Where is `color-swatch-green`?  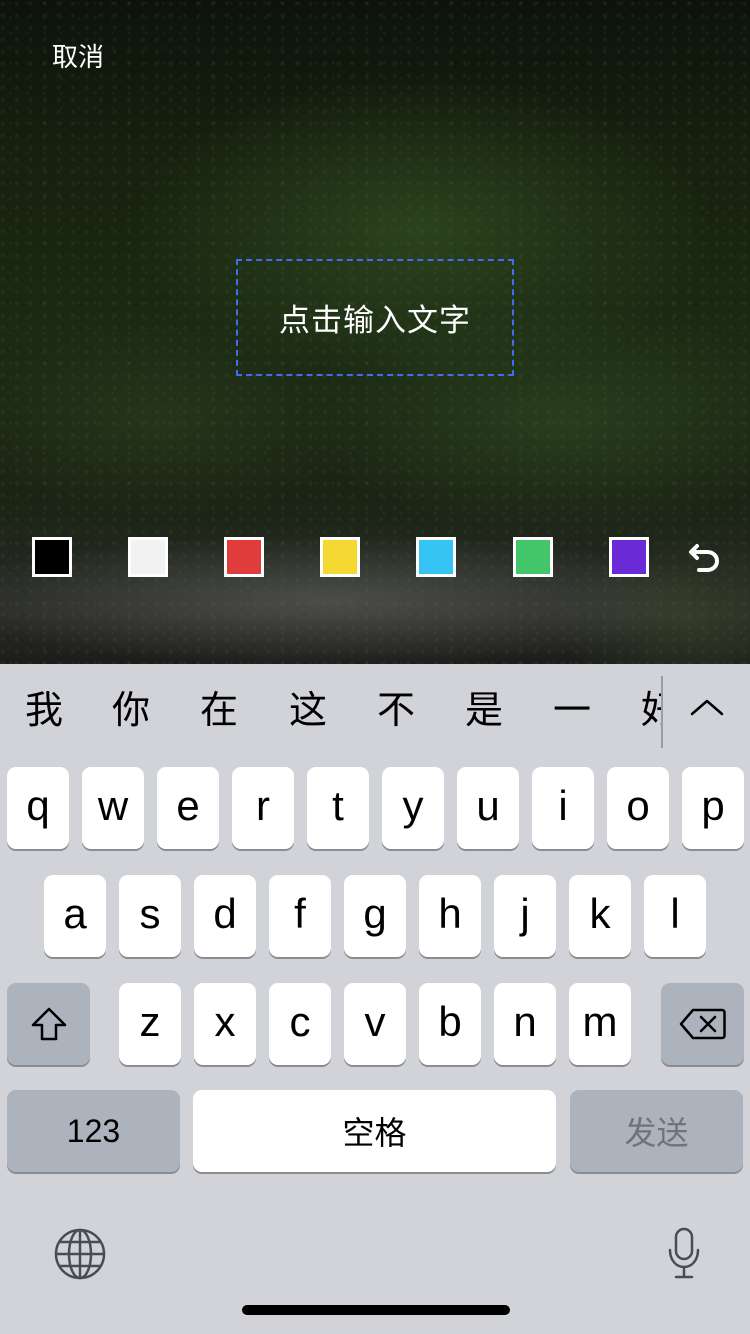
color-swatch-green is located at coordinates (533, 557).